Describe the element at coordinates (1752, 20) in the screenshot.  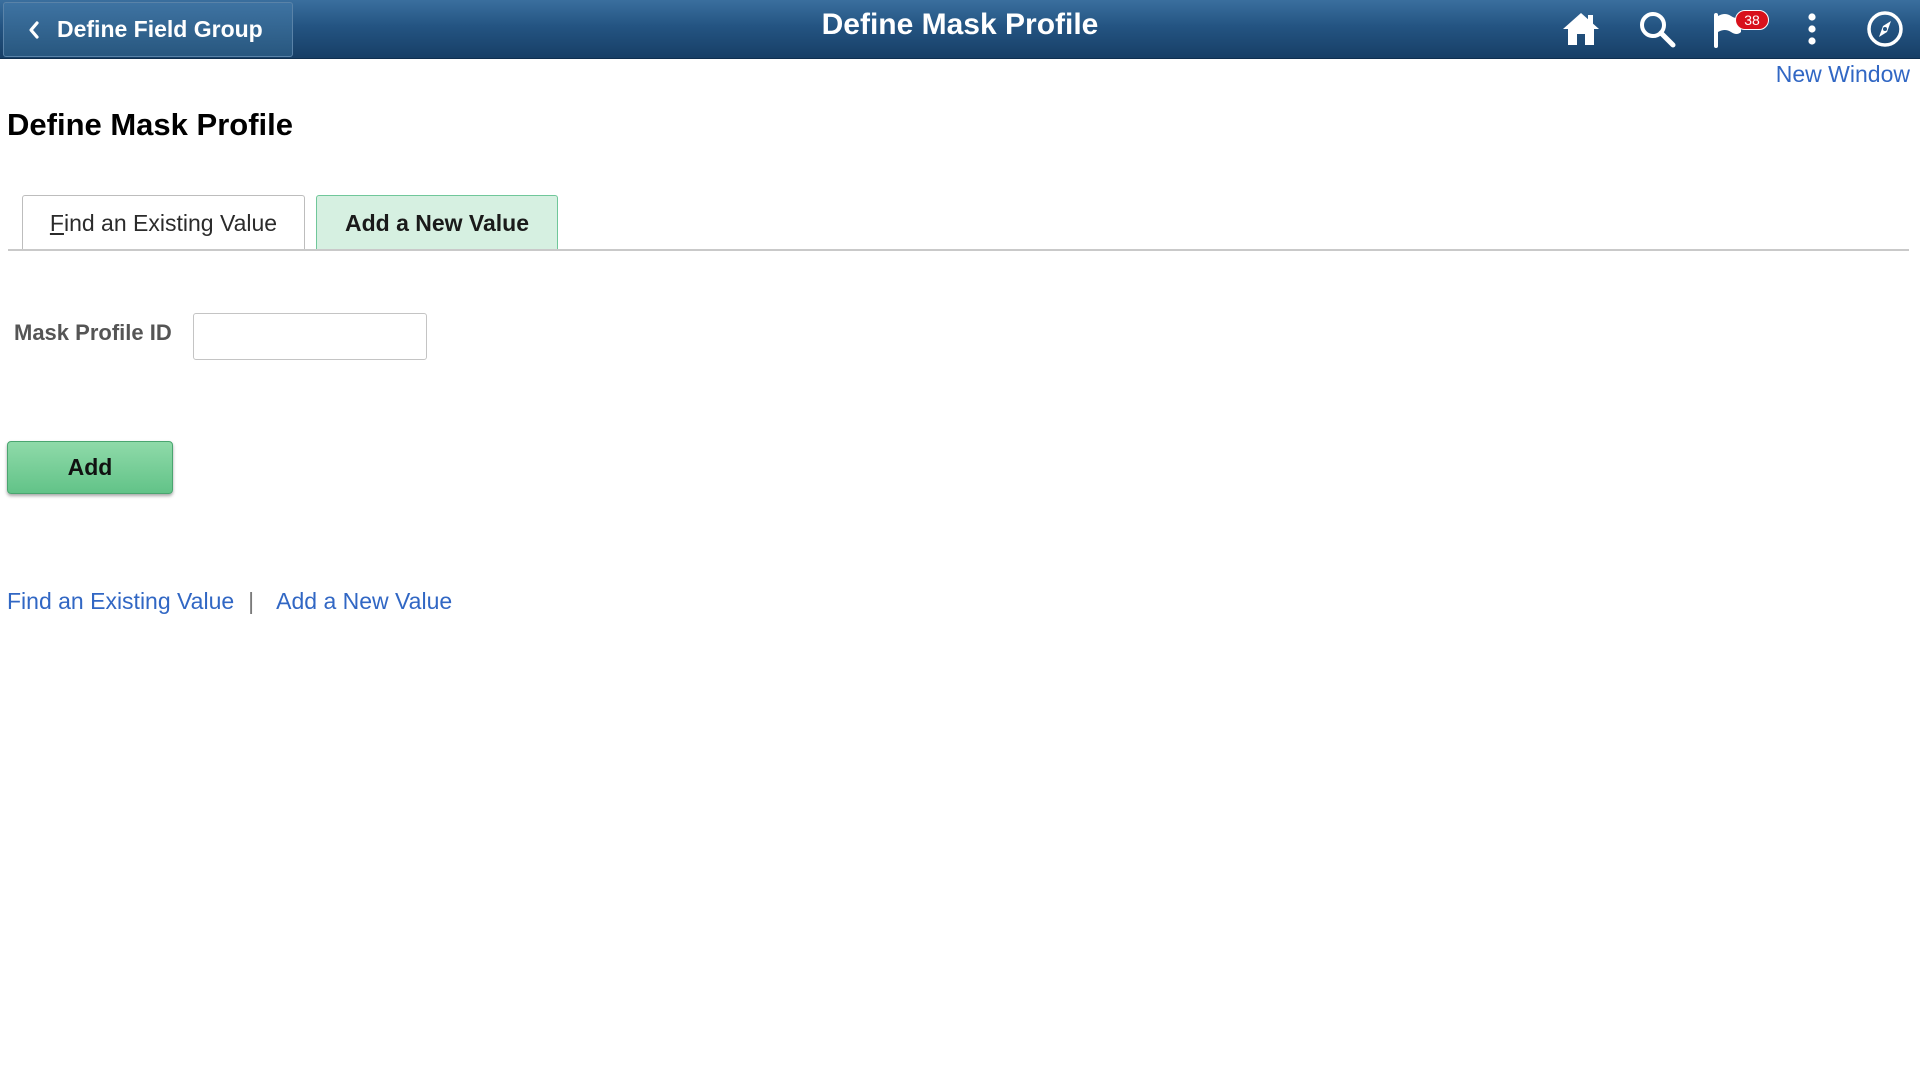
I see `notification-badge: 38` at that location.